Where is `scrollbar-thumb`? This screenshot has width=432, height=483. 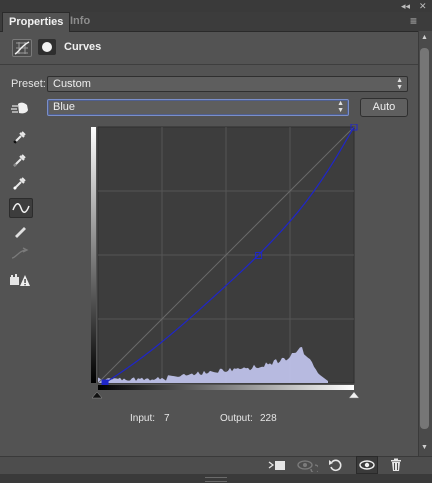
scrollbar-thumb is located at coordinates (424, 238).